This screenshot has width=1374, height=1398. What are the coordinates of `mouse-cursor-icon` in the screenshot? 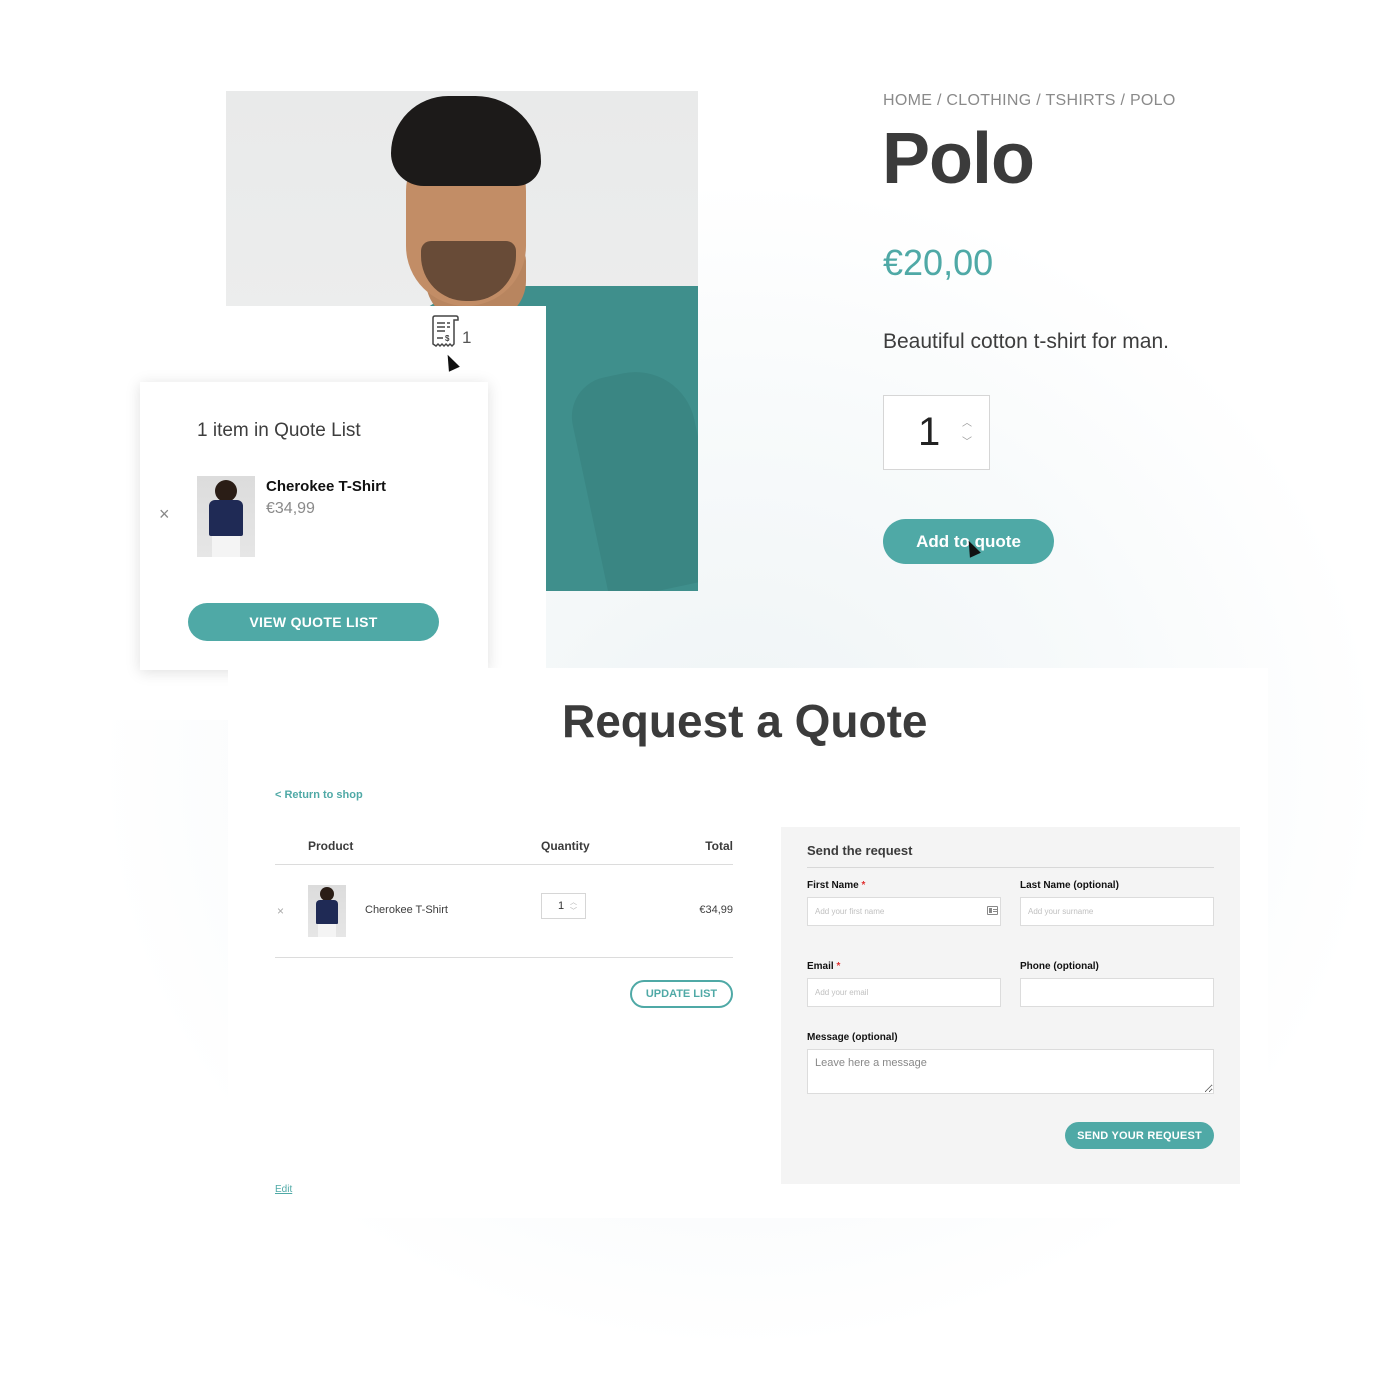 It's located at (451, 362).